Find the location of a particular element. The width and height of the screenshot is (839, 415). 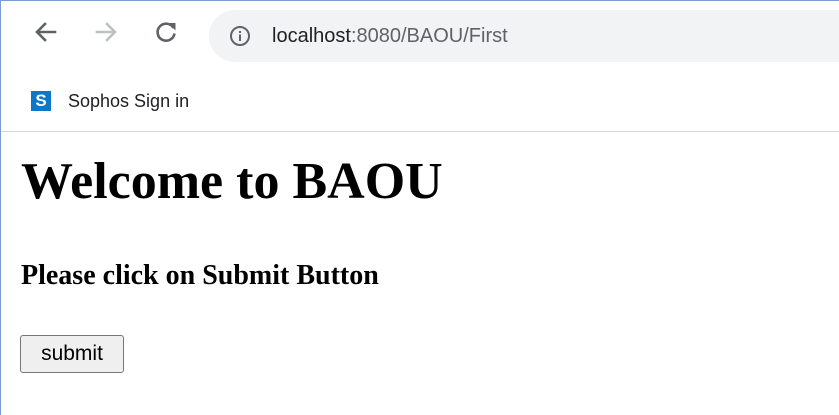

info-icon is located at coordinates (240, 36).